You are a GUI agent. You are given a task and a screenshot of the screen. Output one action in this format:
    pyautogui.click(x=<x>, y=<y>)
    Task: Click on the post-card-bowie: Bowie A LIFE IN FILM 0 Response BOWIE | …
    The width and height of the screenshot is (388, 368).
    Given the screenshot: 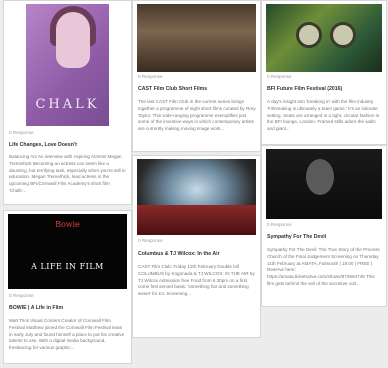 What is the action you would take?
    pyautogui.click(x=67, y=287)
    